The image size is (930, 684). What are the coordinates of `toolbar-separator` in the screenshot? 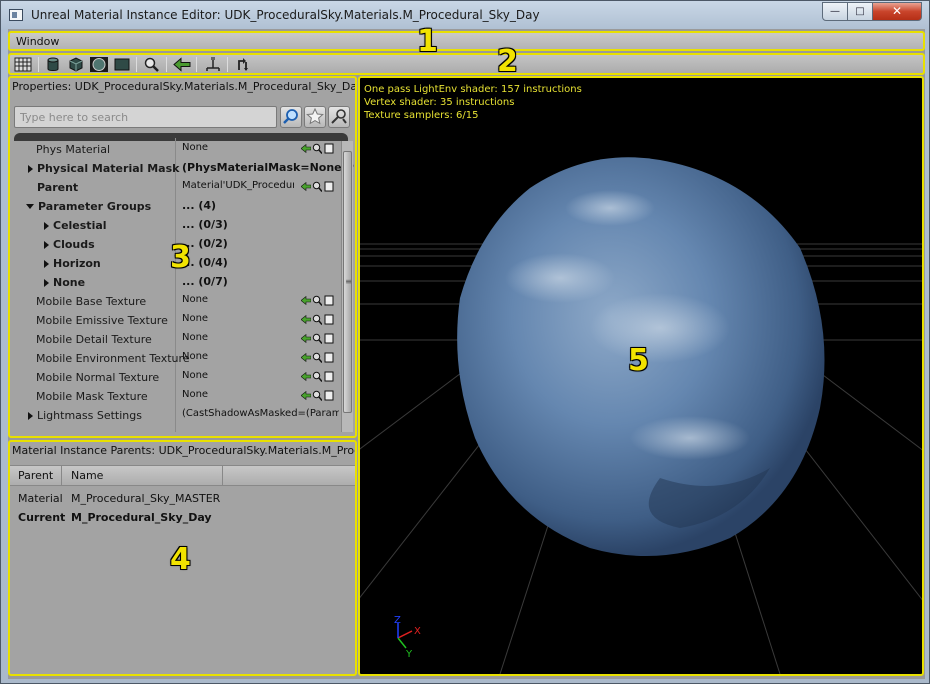 It's located at (136, 64).